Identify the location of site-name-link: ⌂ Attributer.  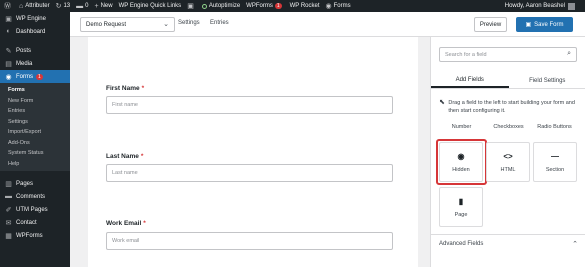
(34, 6).